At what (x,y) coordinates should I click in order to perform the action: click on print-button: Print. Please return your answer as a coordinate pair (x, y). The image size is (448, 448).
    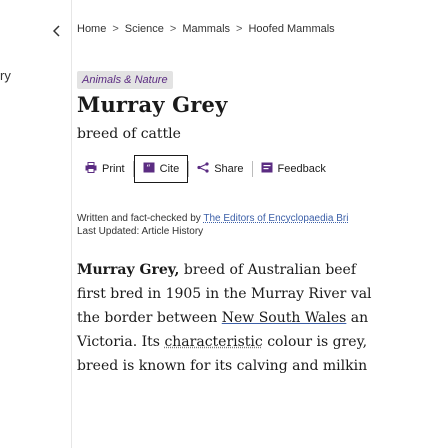
    Looking at the image, I should click on (105, 169).